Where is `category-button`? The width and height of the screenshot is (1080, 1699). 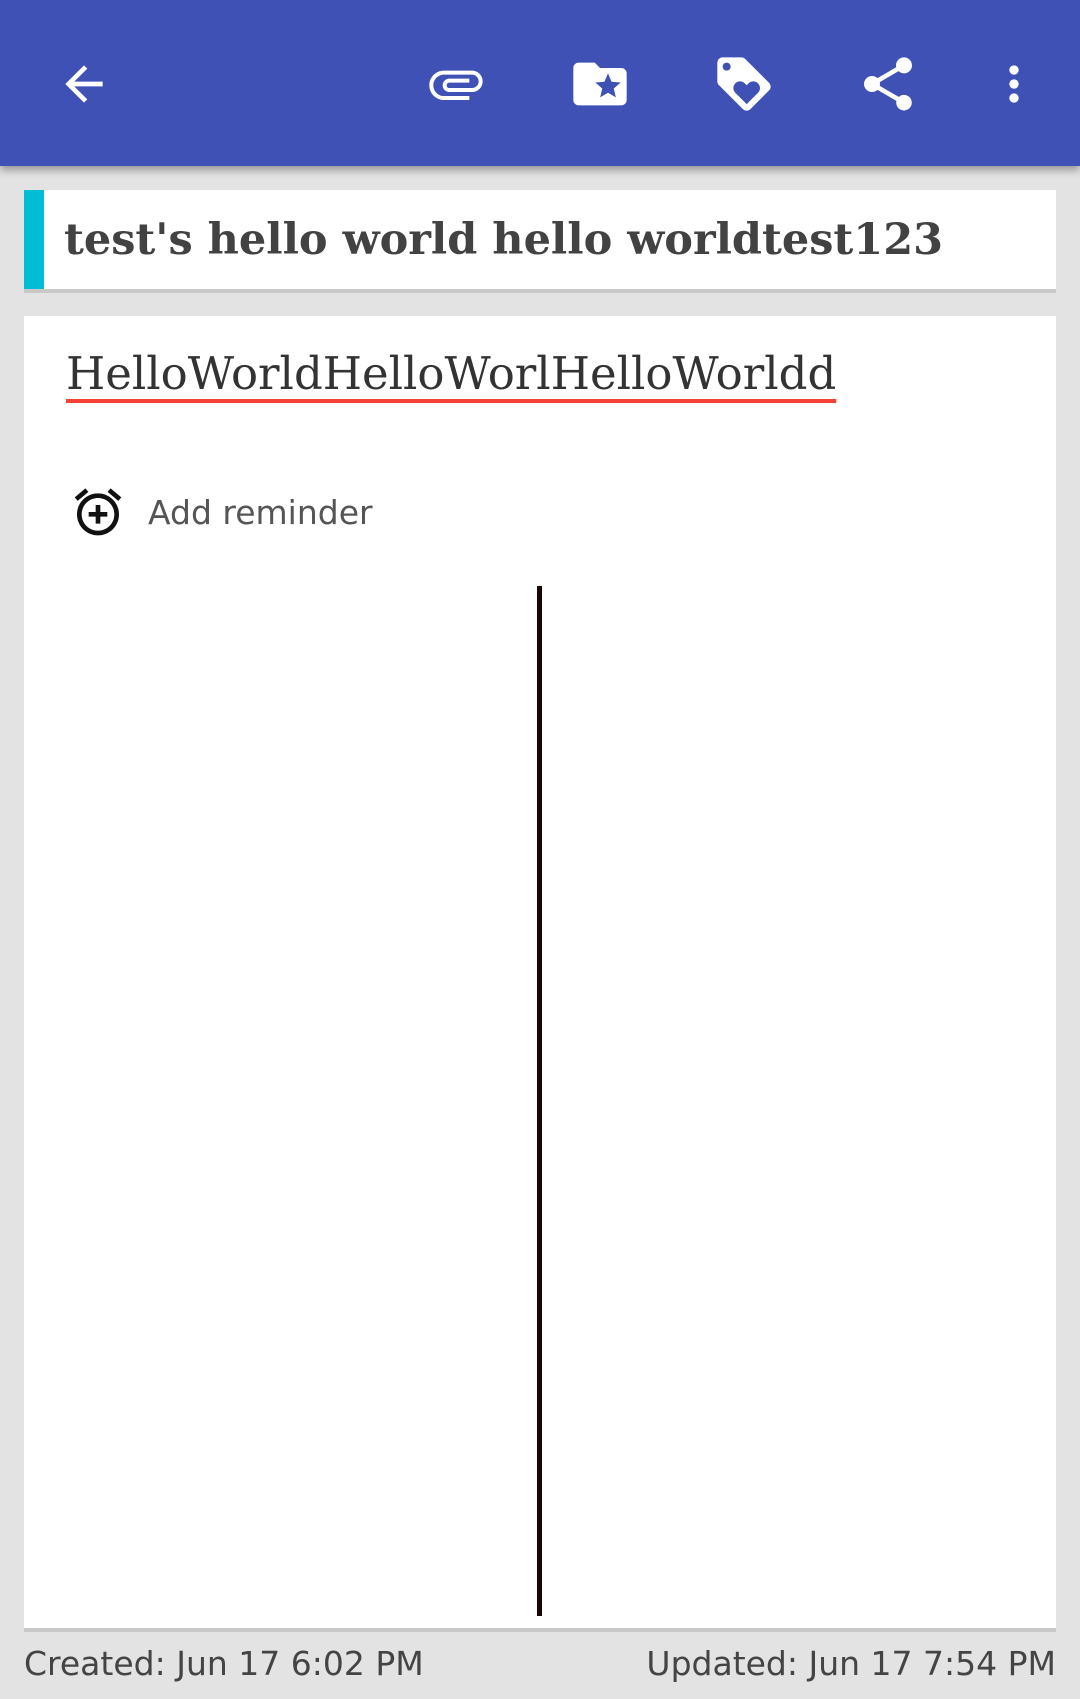 category-button is located at coordinates (600, 84).